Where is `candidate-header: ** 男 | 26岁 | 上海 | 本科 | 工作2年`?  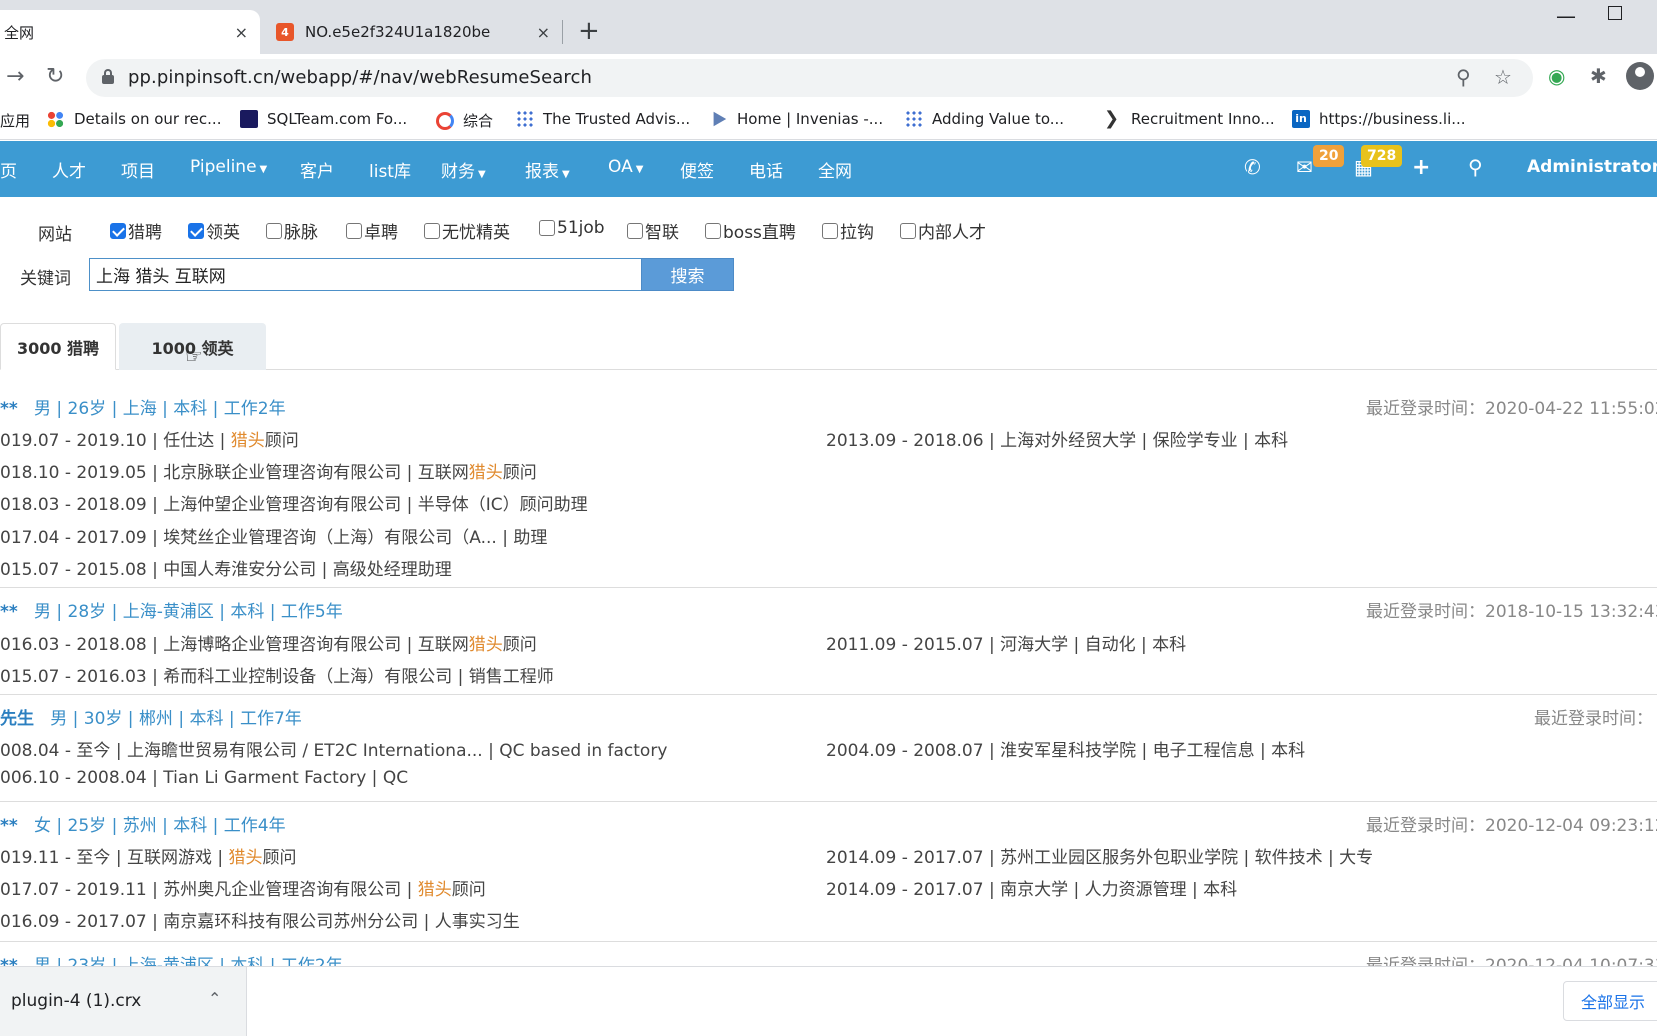 candidate-header: ** 男 | 26岁 | 上海 | 本科 | 工作2年 is located at coordinates (143, 406).